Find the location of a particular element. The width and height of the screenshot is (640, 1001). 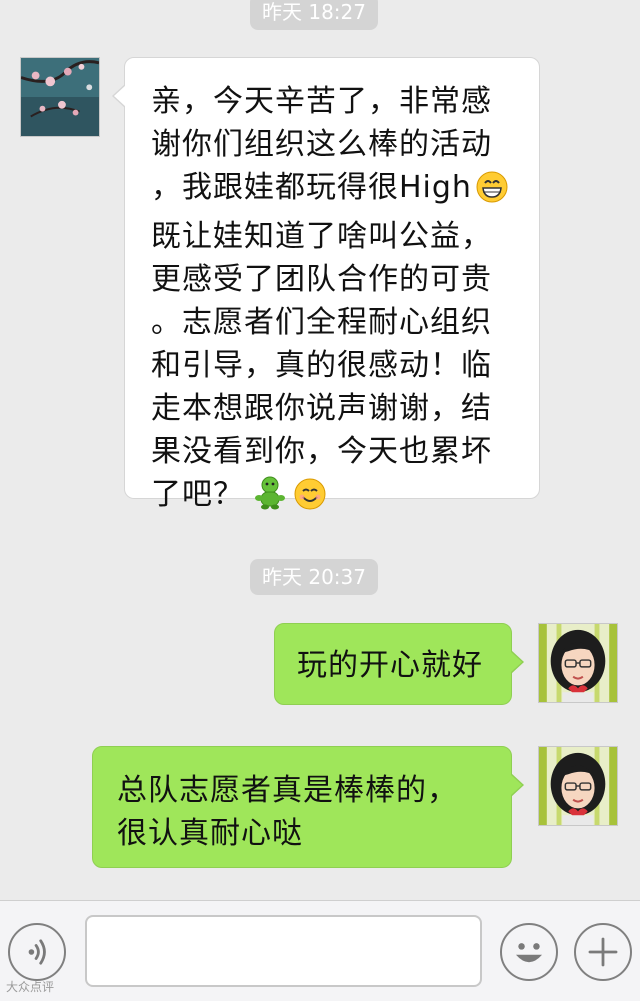

plum-blossom-avatar-image is located at coordinates (60, 97).